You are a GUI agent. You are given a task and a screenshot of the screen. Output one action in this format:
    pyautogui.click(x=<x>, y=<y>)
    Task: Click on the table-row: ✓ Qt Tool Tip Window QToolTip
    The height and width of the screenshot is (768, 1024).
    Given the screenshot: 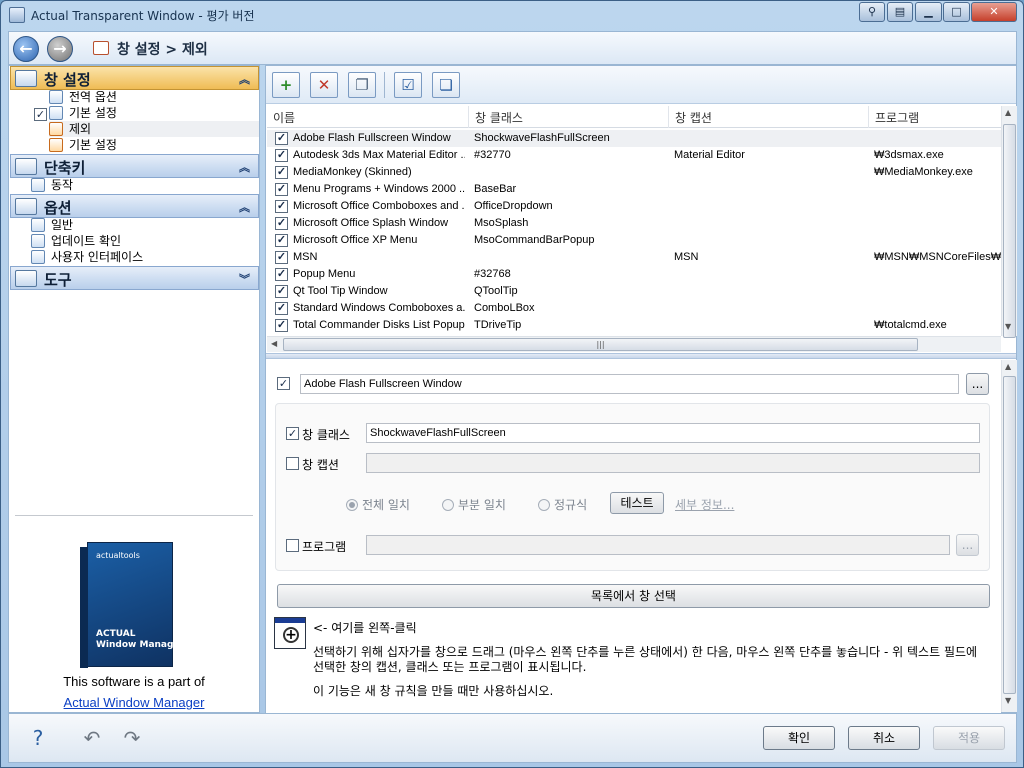 What is the action you would take?
    pyautogui.click(x=634, y=291)
    